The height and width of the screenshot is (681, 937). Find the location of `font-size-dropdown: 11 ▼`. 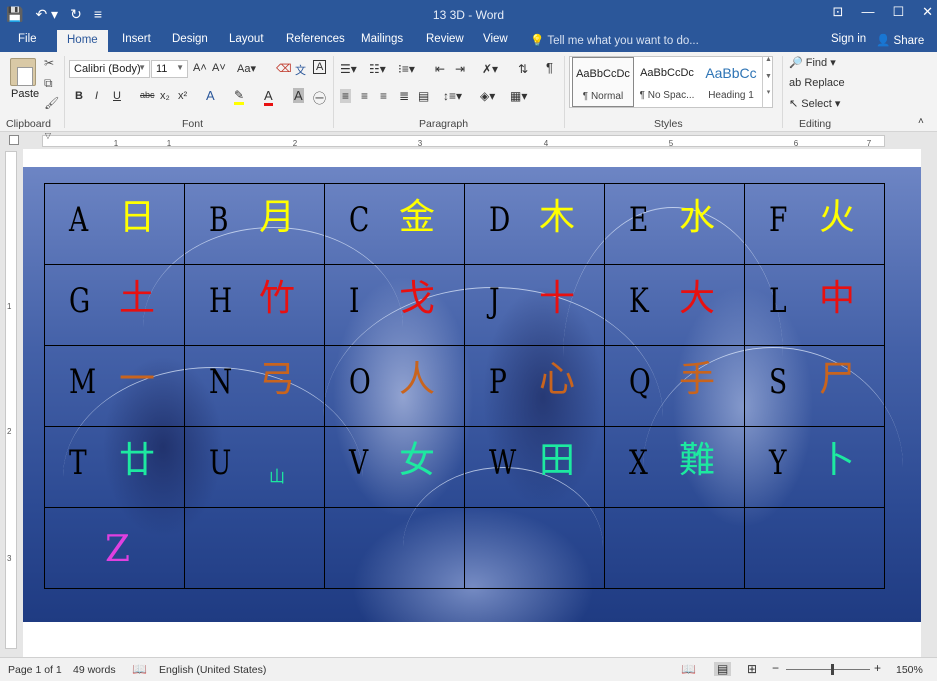

font-size-dropdown: 11 ▼ is located at coordinates (169, 69).